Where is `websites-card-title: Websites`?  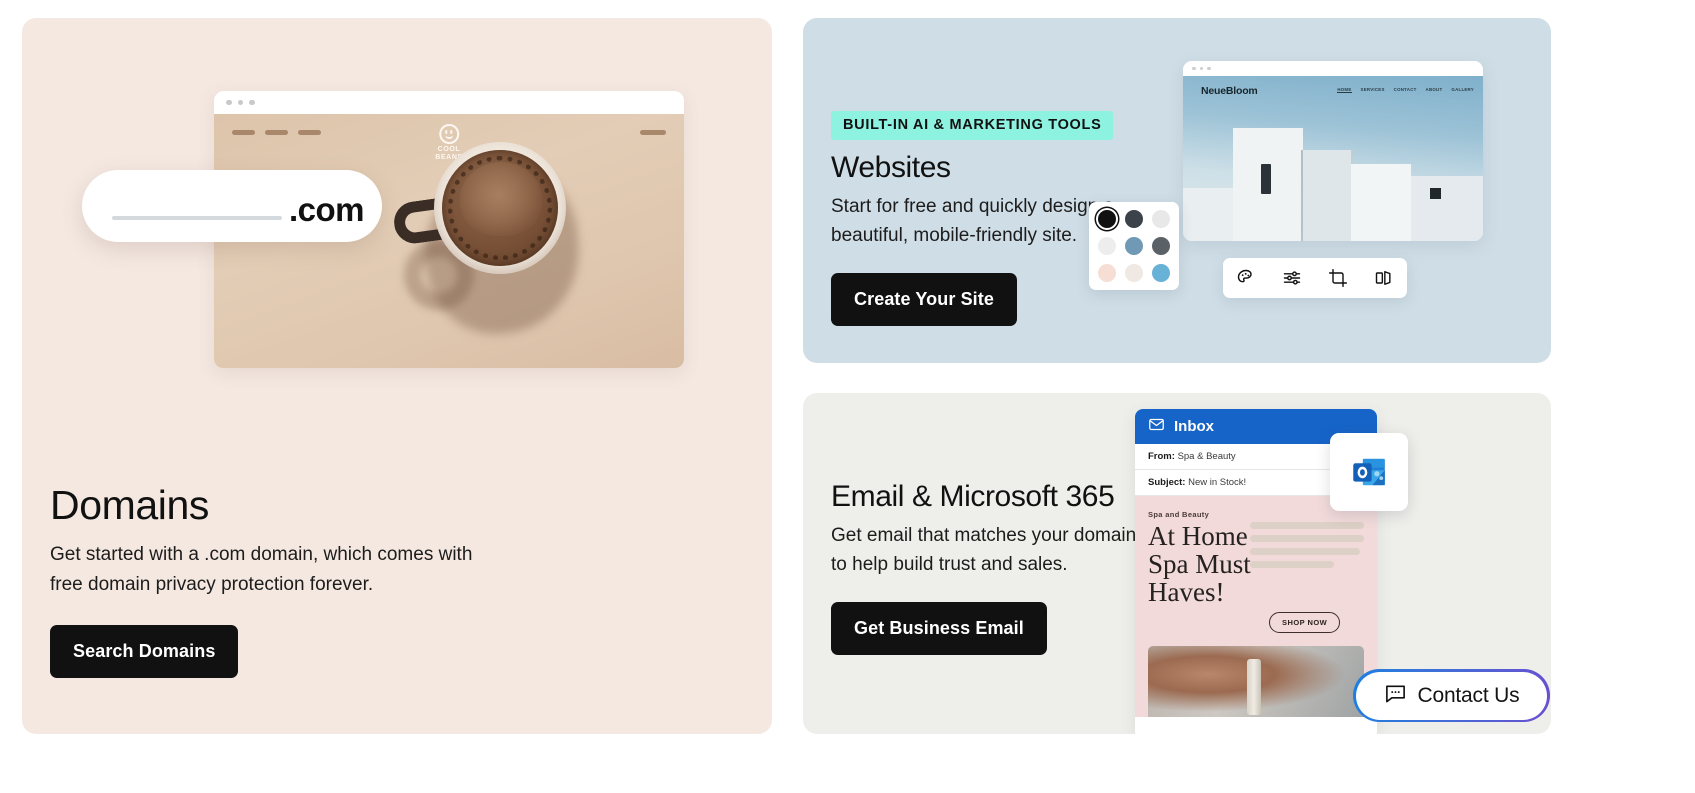 websites-card-title: Websites is located at coordinates (891, 167).